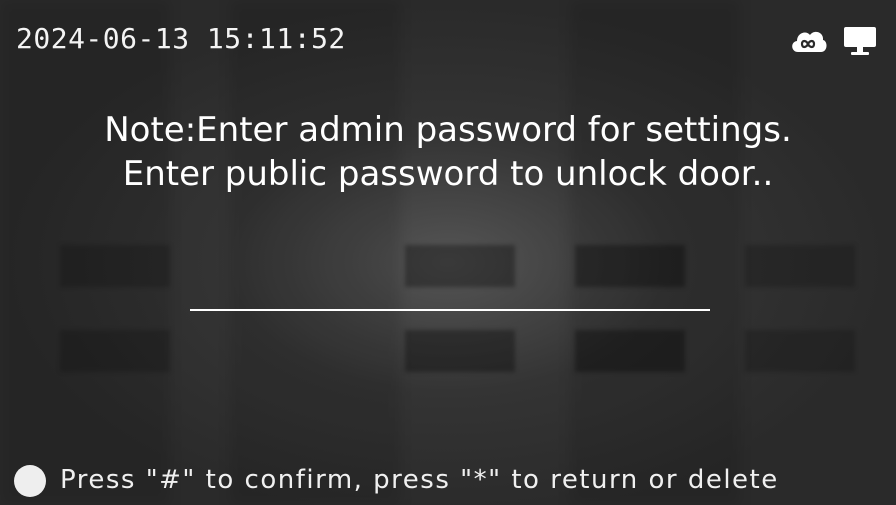  I want to click on datetime-display: 2024-06-13 15:11:52, so click(181, 38).